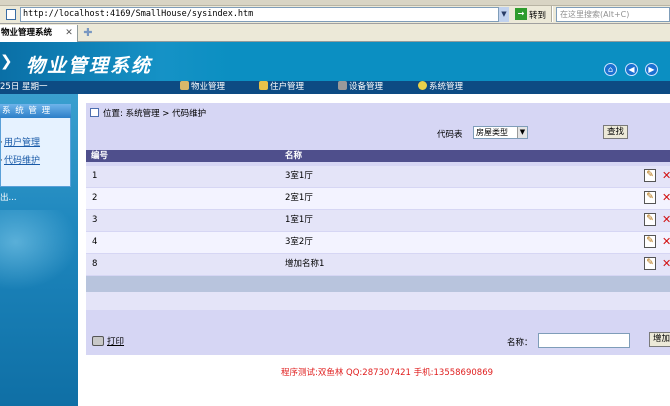  What do you see at coordinates (387, 373) in the screenshot?
I see `footer-credits: 程序测试:双鱼林 QQ:287307421 手机:13558690869` at bounding box center [387, 373].